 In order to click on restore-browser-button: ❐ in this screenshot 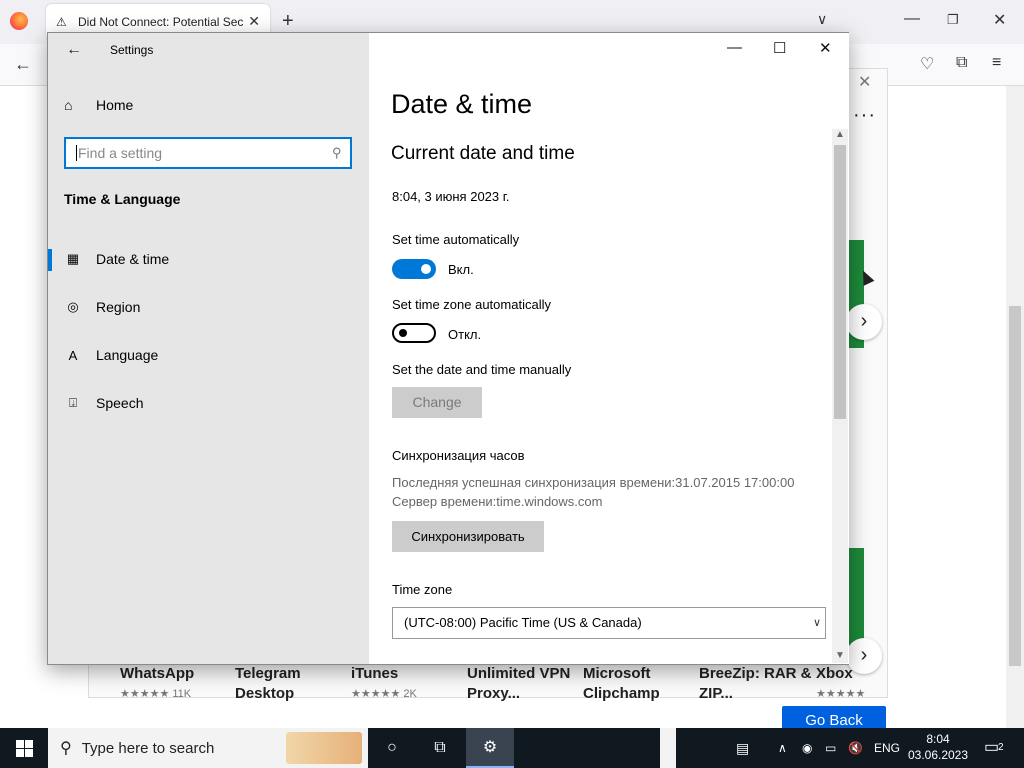, I will do `click(953, 20)`.